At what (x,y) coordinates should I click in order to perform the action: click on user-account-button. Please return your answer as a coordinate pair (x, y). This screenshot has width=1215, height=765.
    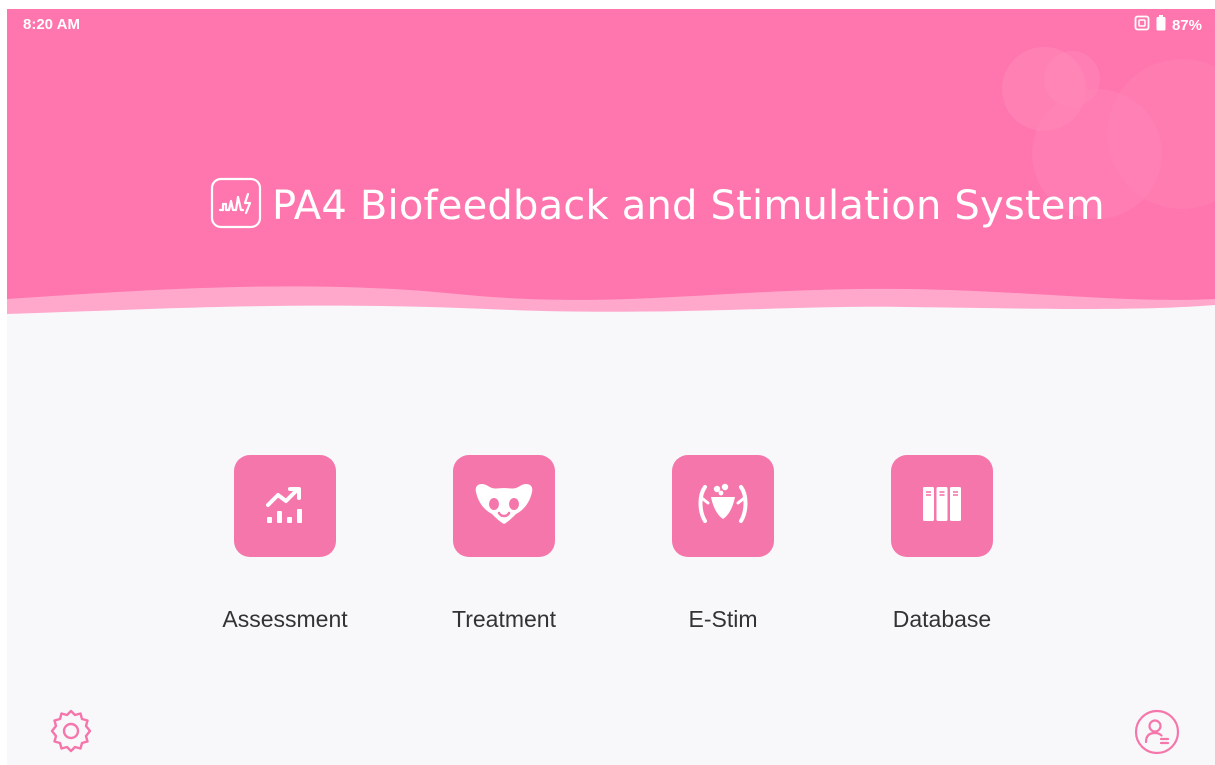
    Looking at the image, I should click on (1157, 732).